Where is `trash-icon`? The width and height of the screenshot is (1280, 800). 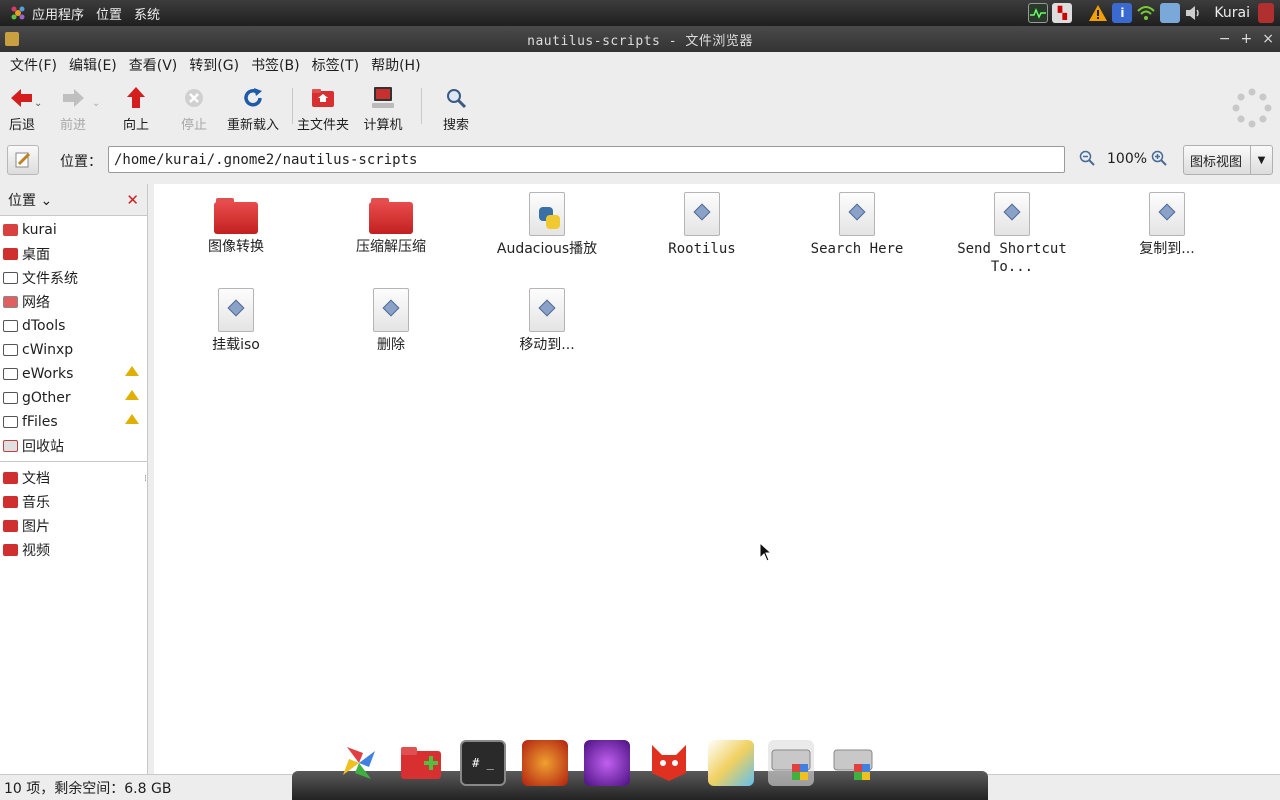 trash-icon is located at coordinates (10, 446).